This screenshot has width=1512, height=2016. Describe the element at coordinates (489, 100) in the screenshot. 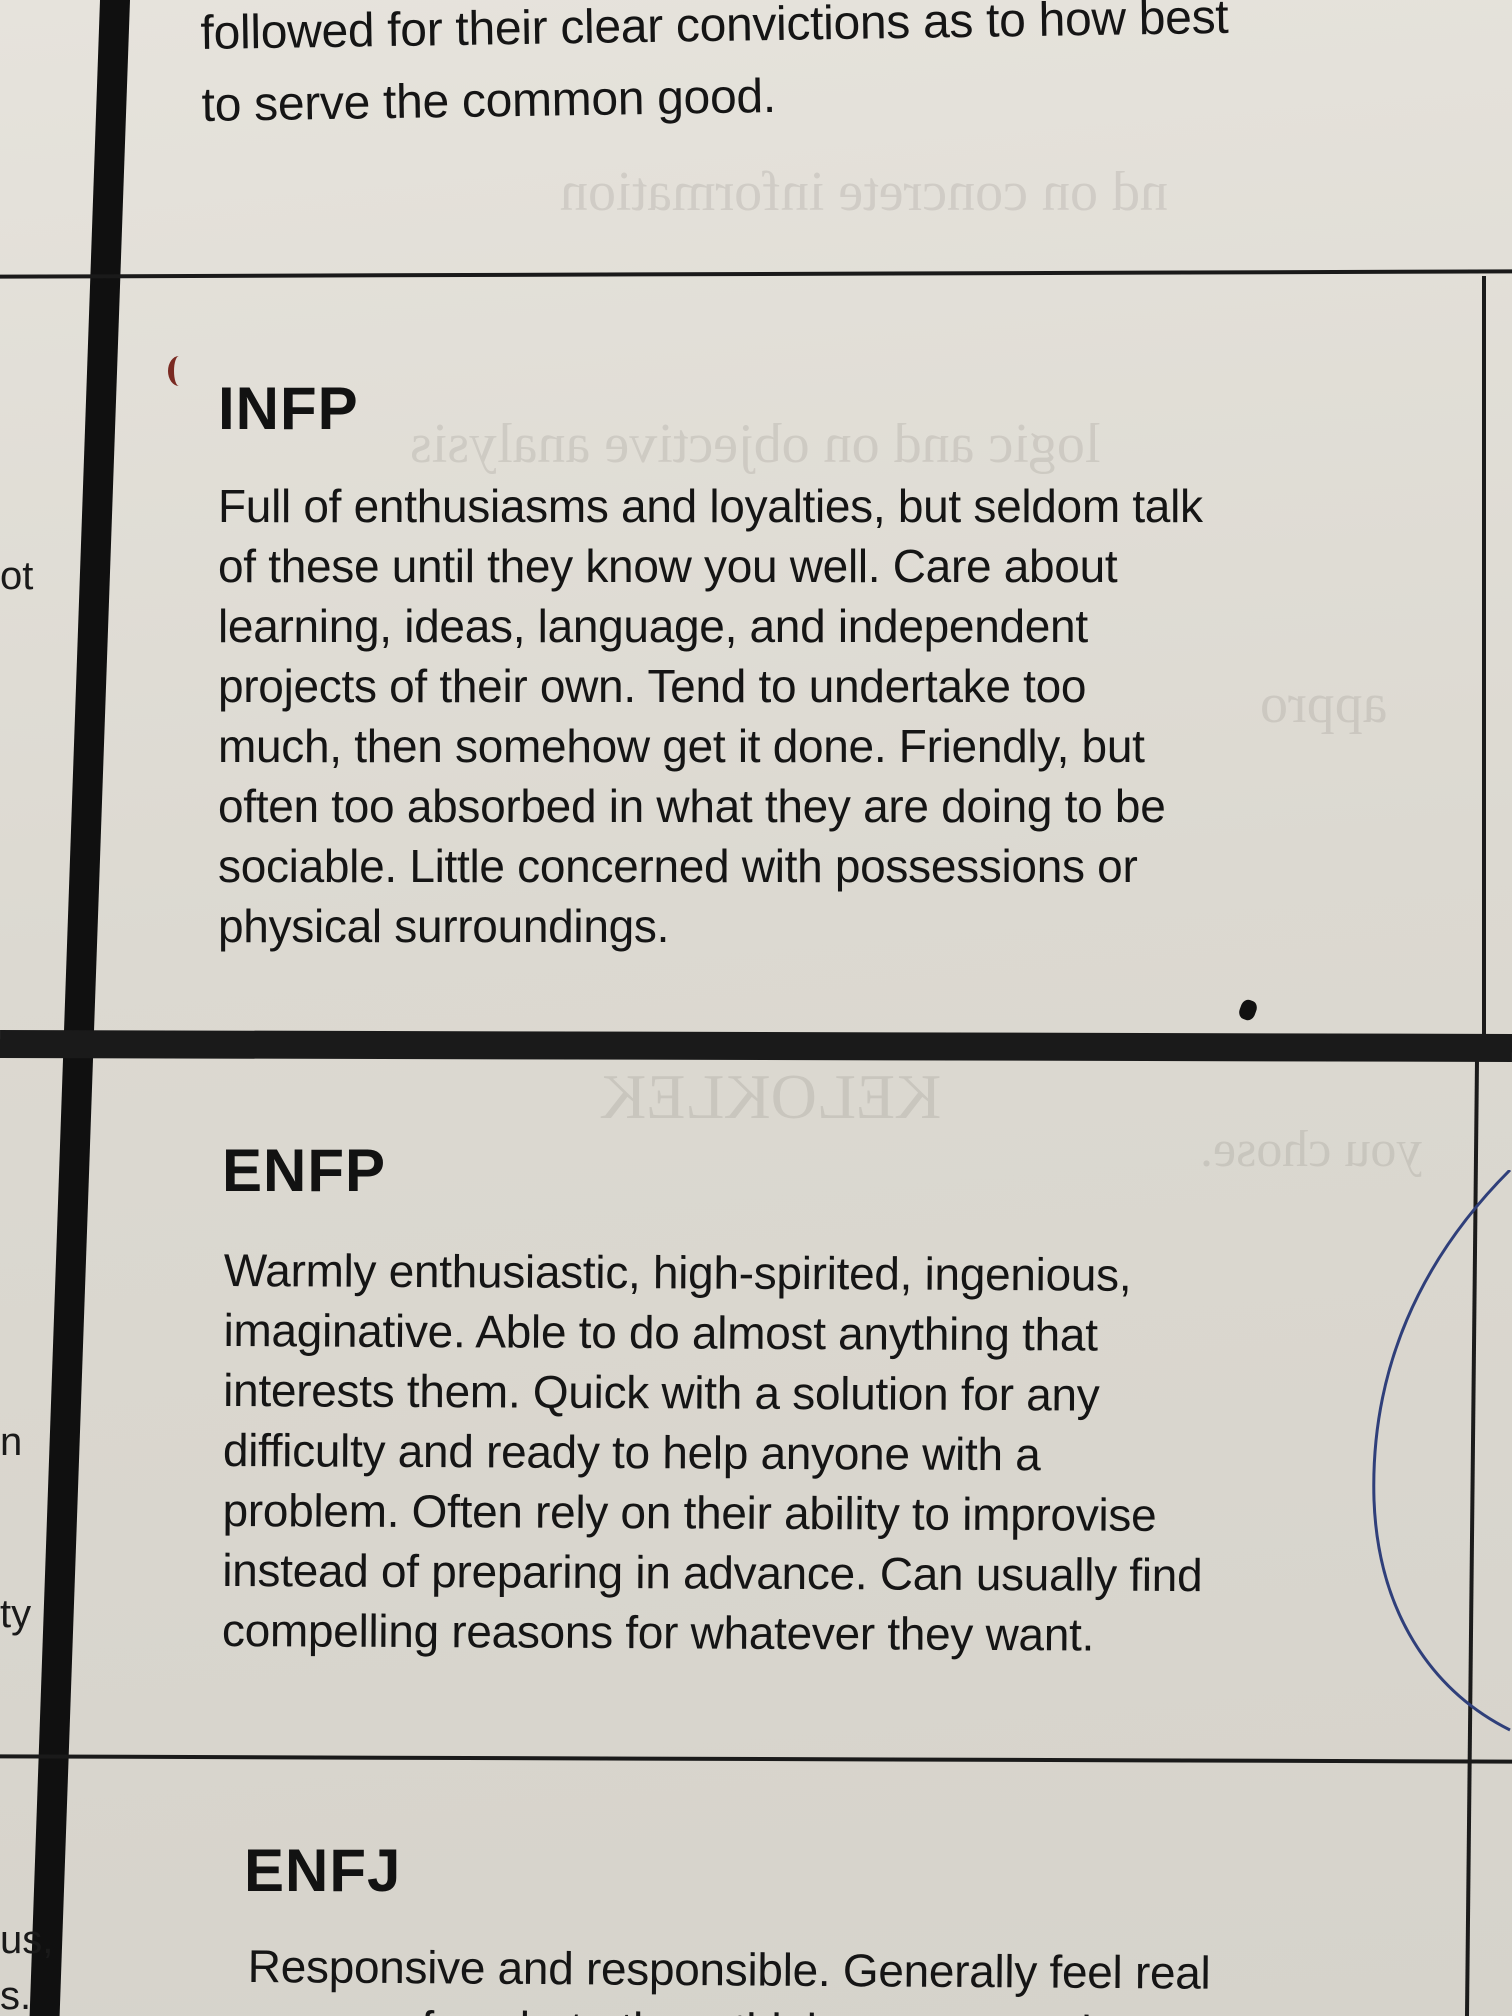

I see `text-line: to serve the common good.` at that location.